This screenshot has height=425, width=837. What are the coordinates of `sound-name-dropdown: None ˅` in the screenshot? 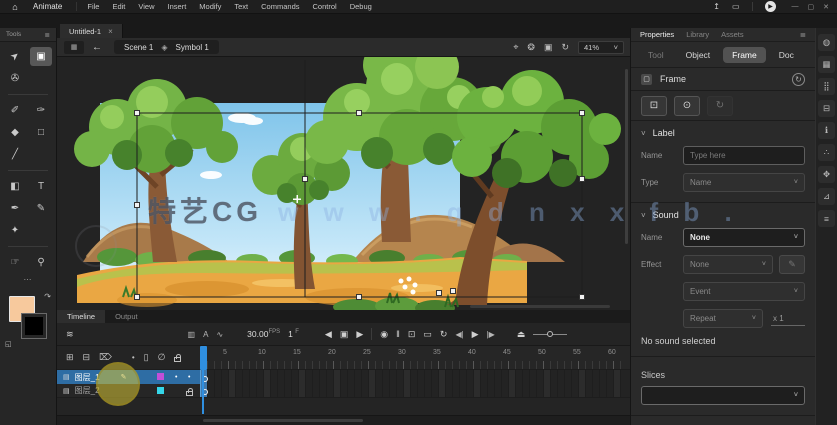 It's located at (744, 237).